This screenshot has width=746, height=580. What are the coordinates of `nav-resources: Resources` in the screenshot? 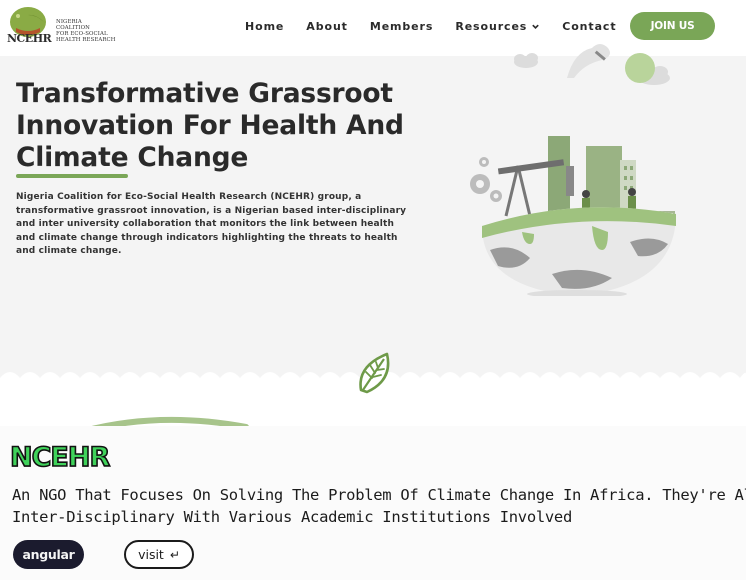 It's located at (497, 26).